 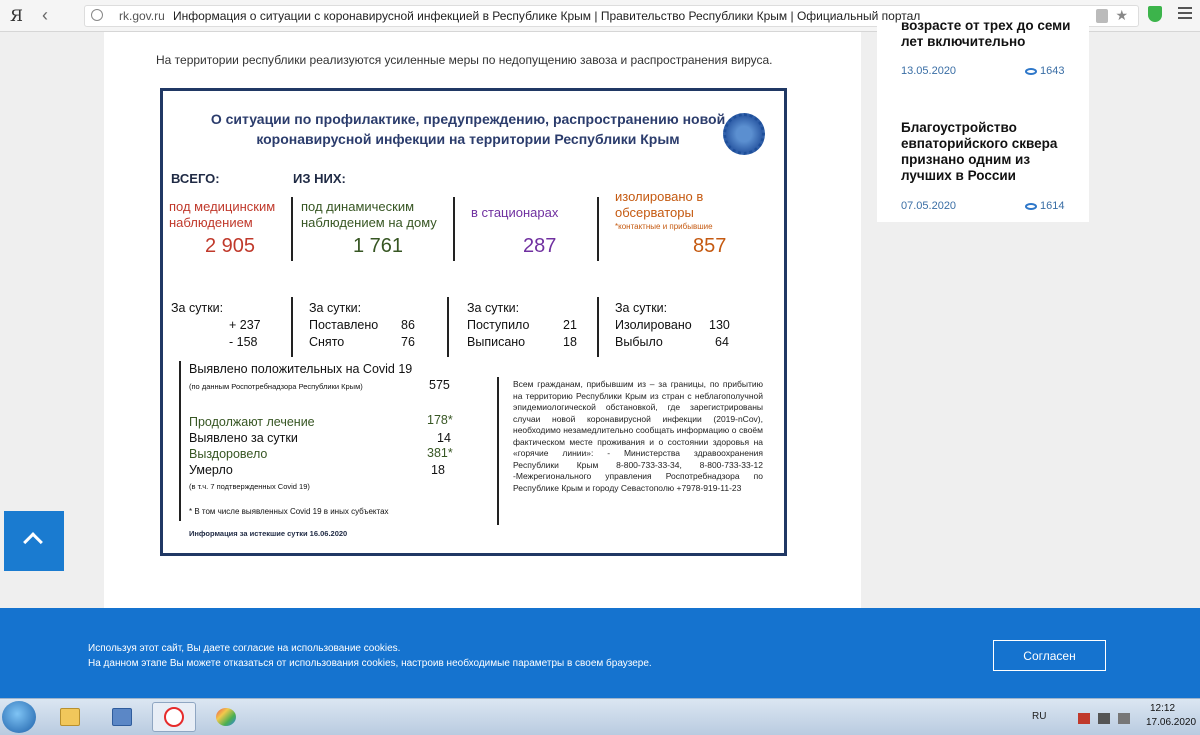 I want to click on isolated-value: 130, so click(x=719, y=325).